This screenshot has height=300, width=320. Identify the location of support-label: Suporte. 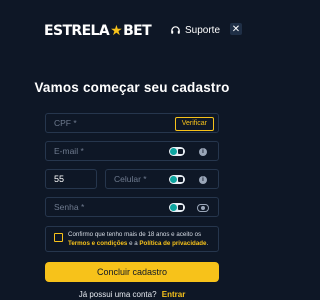
(203, 30).